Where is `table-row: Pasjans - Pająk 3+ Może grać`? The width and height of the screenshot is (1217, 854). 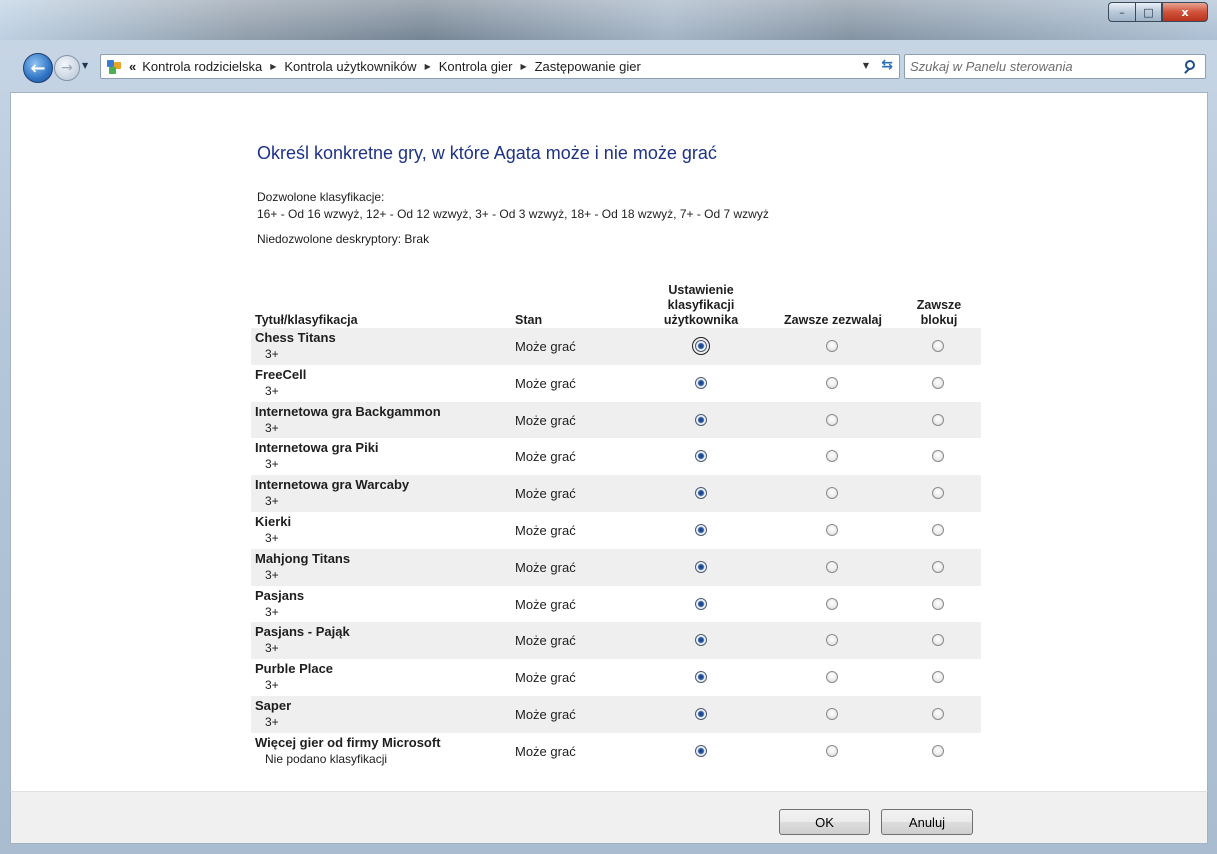
table-row: Pasjans - Pająk 3+ Może grać is located at coordinates (616, 641).